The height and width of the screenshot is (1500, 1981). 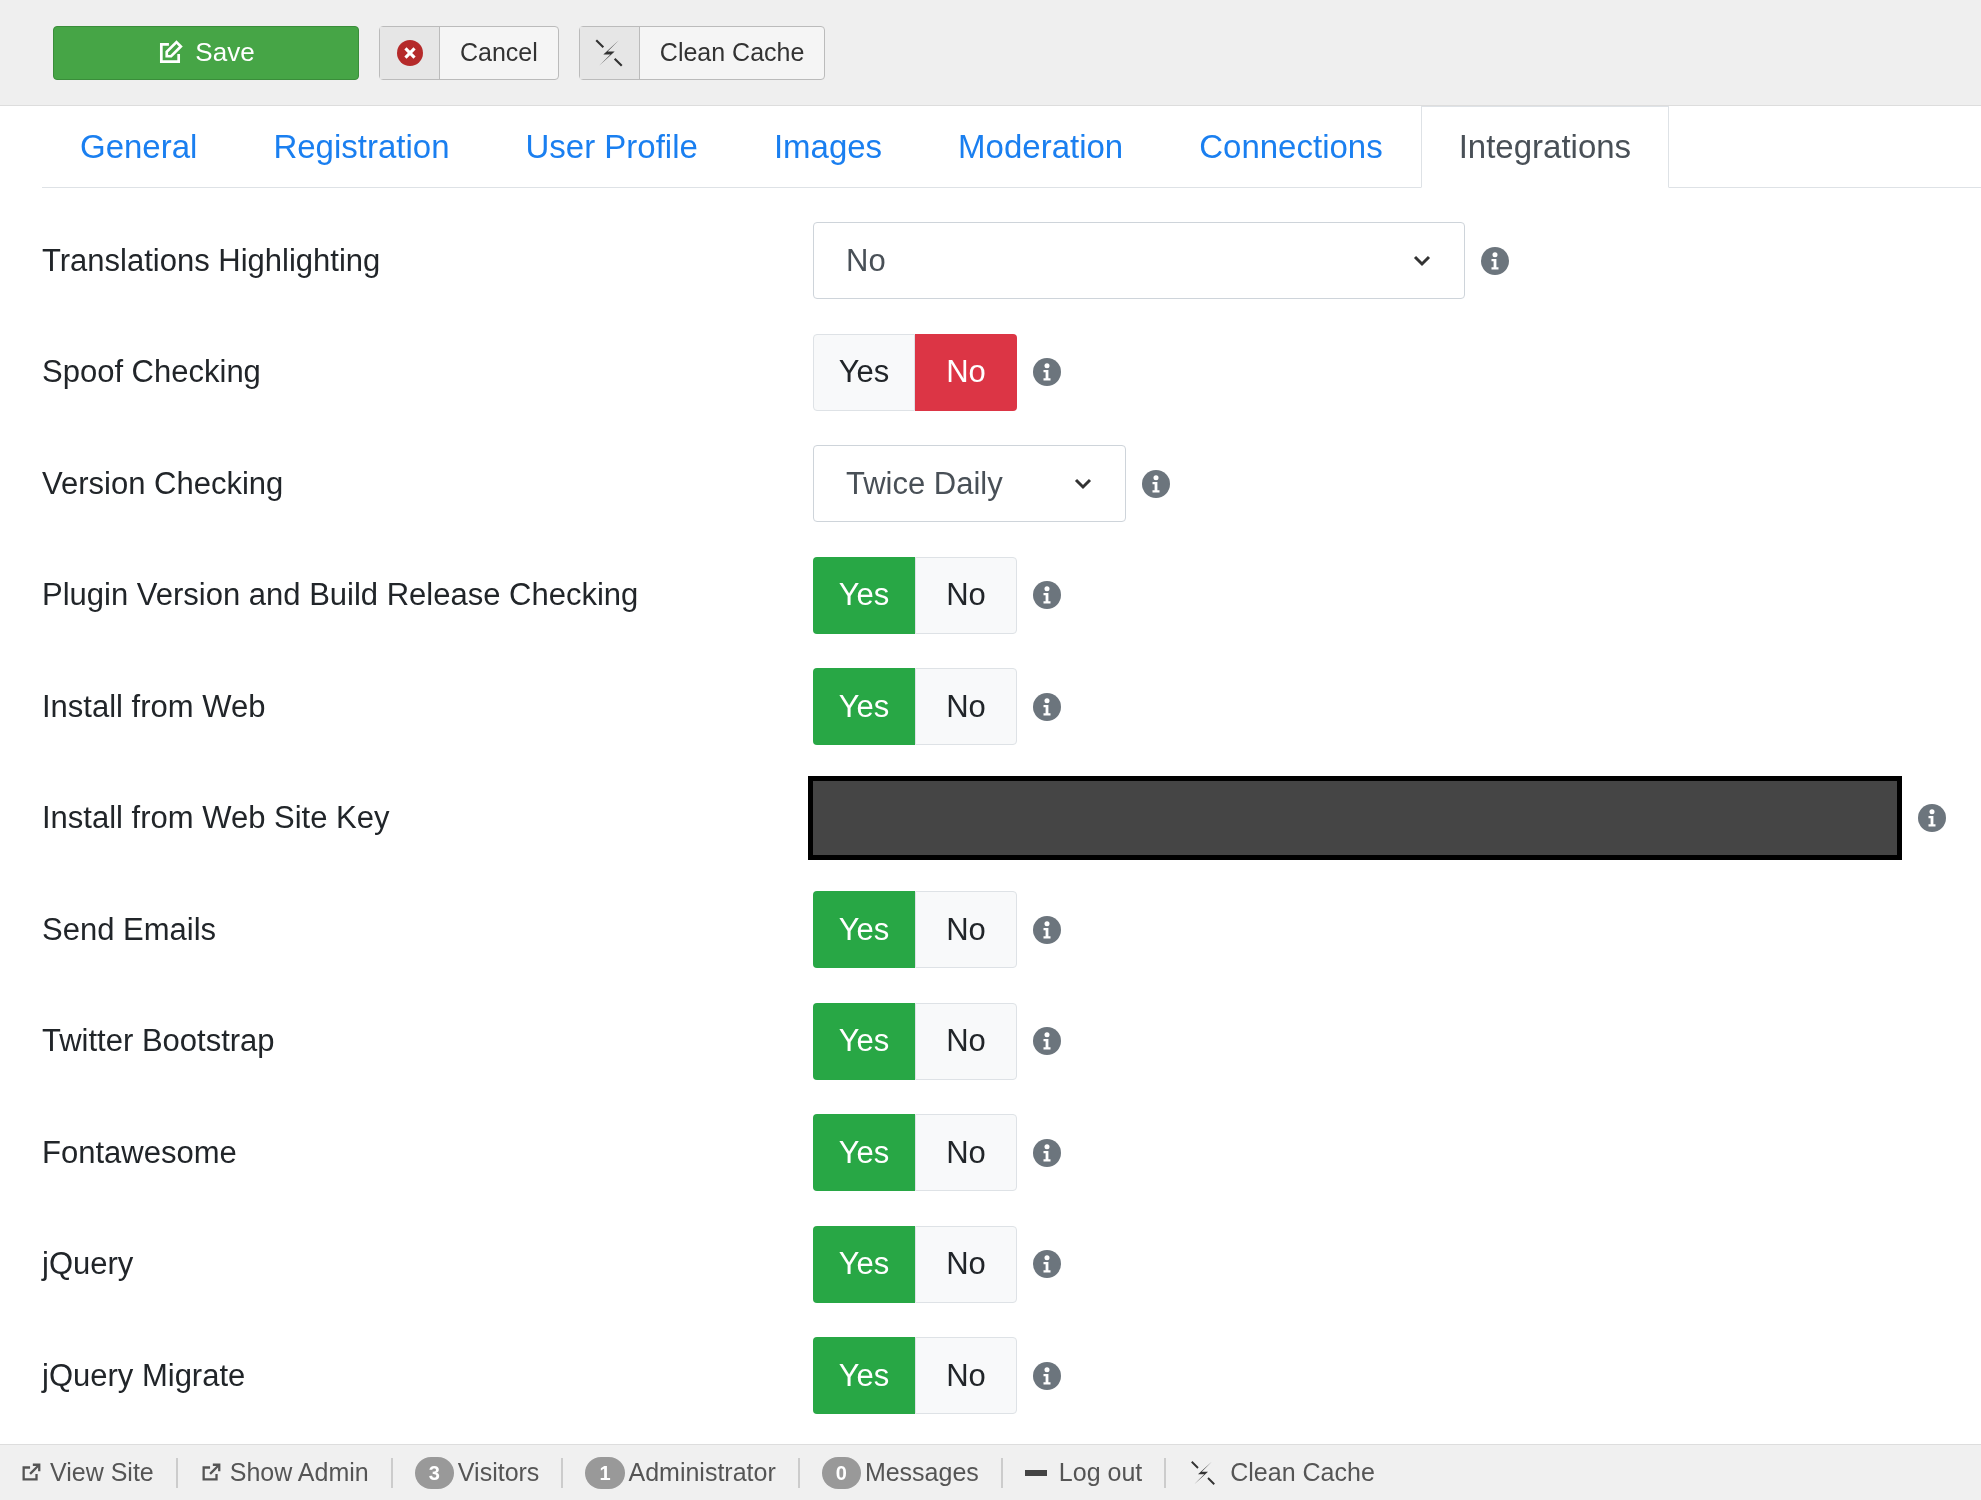 What do you see at coordinates (151, 372) in the screenshot?
I see `setting-label: Spoof Checking` at bounding box center [151, 372].